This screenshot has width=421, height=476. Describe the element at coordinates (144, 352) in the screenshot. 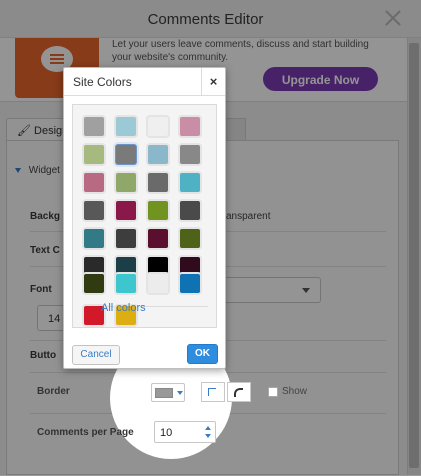

I see `popup-footer: Cancel OK` at that location.